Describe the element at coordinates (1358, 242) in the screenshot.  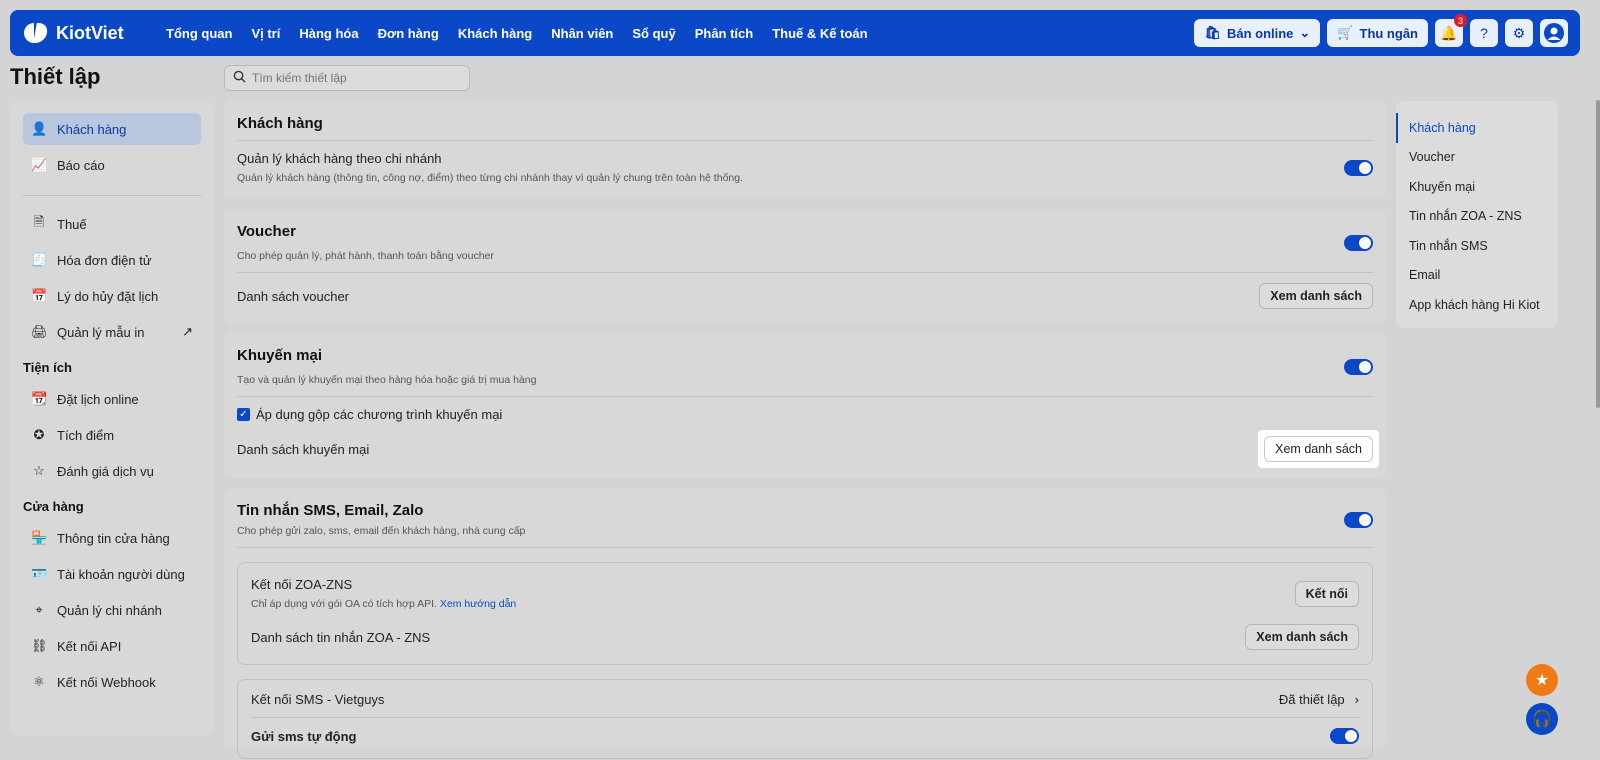
I see `voucher-toggle` at that location.